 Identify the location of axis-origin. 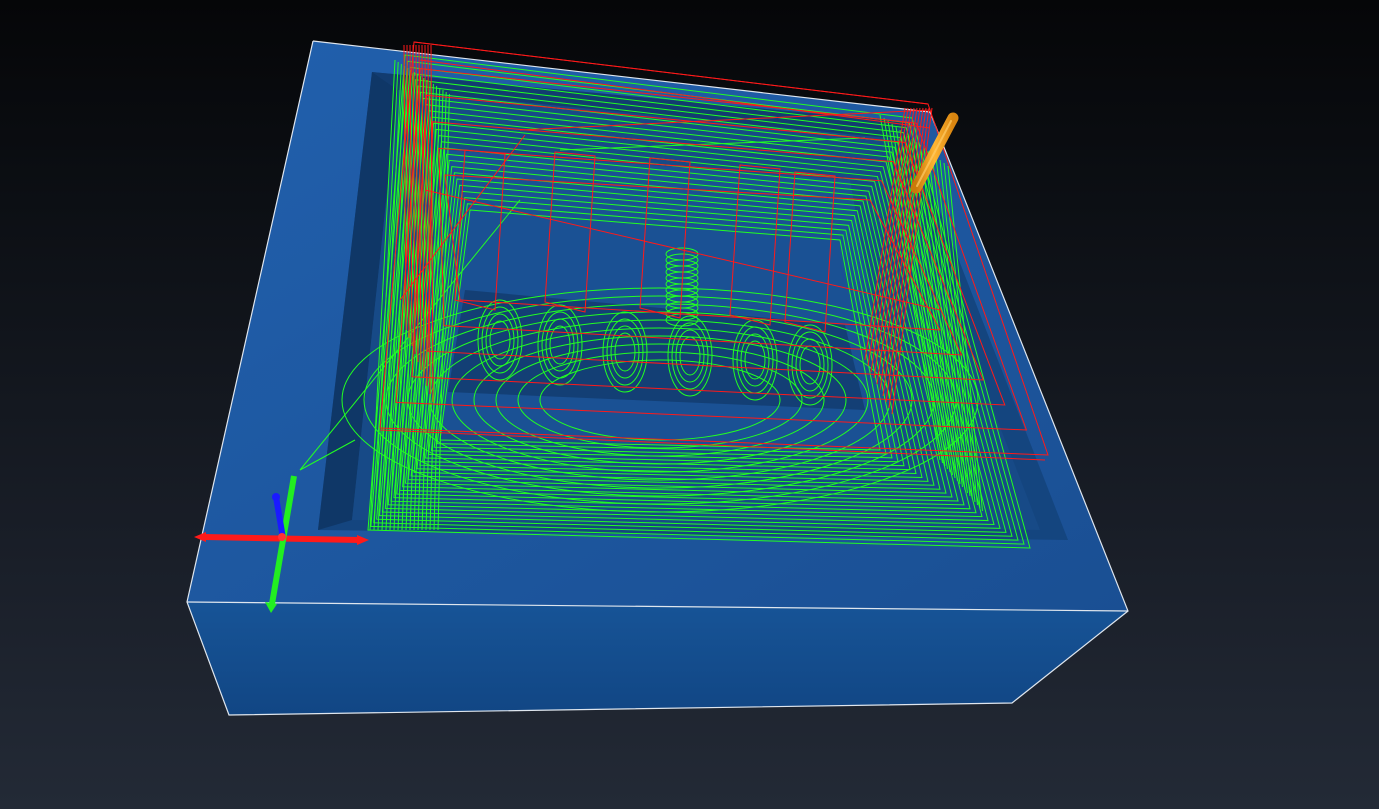
(282, 537).